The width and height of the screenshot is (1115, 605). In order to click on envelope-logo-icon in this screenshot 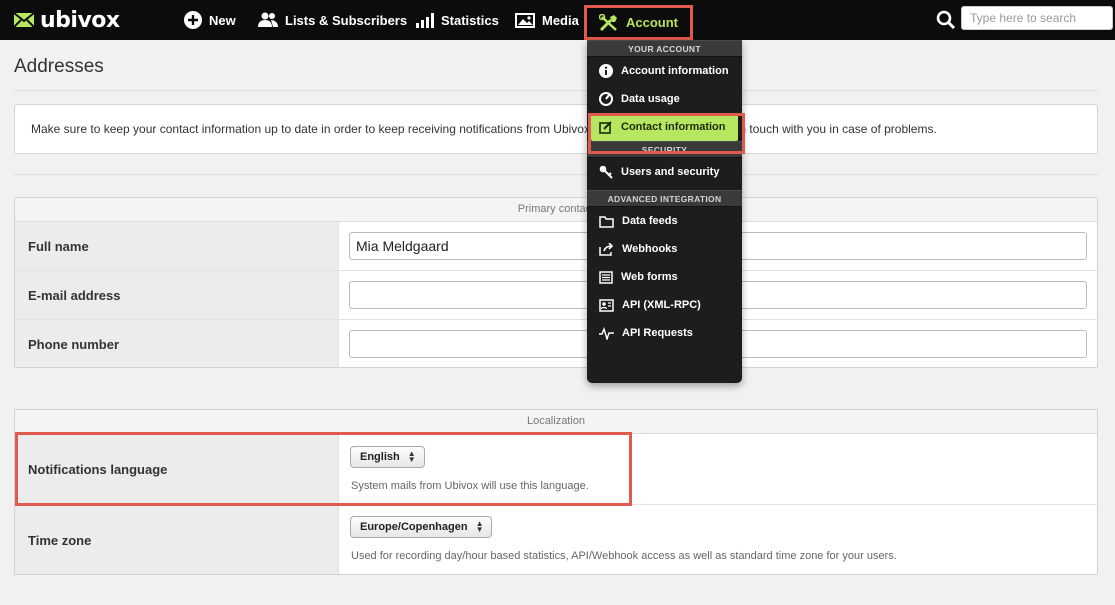, I will do `click(24, 20)`.